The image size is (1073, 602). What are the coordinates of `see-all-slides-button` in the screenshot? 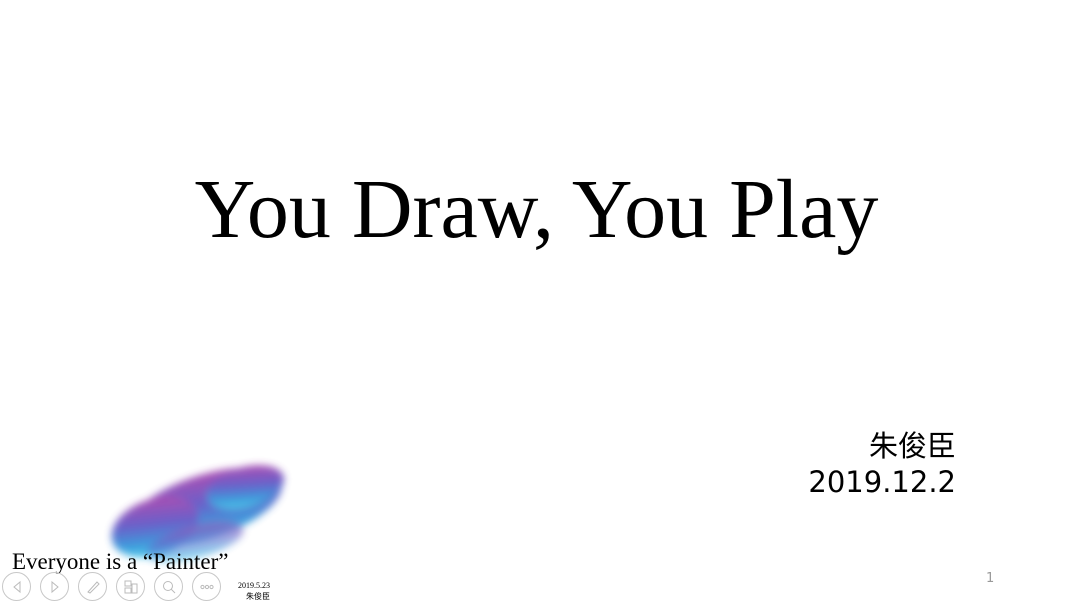 It's located at (130, 586).